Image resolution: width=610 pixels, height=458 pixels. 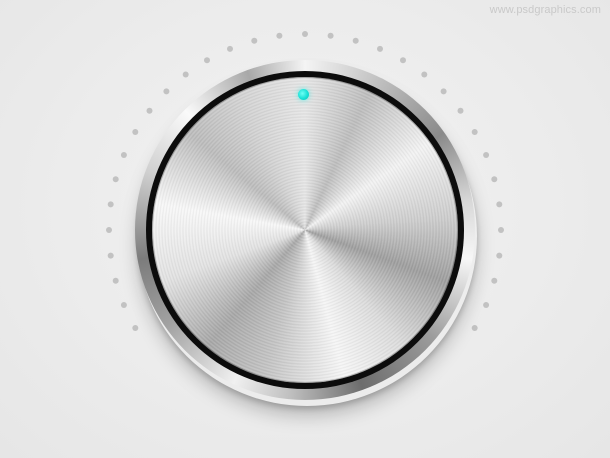 What do you see at coordinates (303, 94) in the screenshot?
I see `indicator-dot-icon` at bounding box center [303, 94].